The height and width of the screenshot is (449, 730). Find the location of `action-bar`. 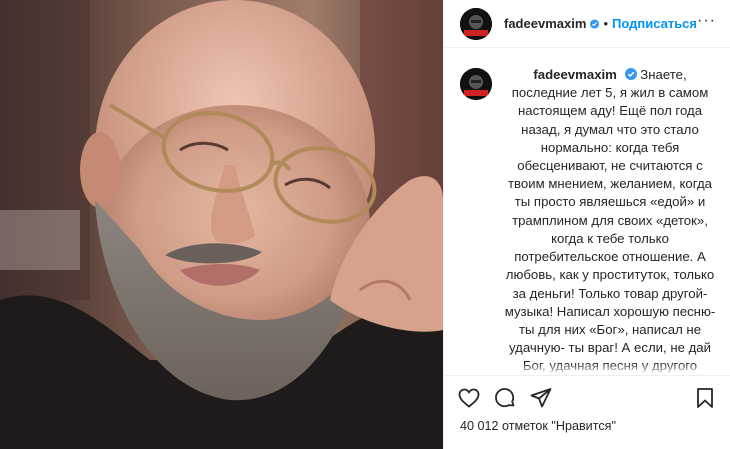

action-bar is located at coordinates (587, 397).